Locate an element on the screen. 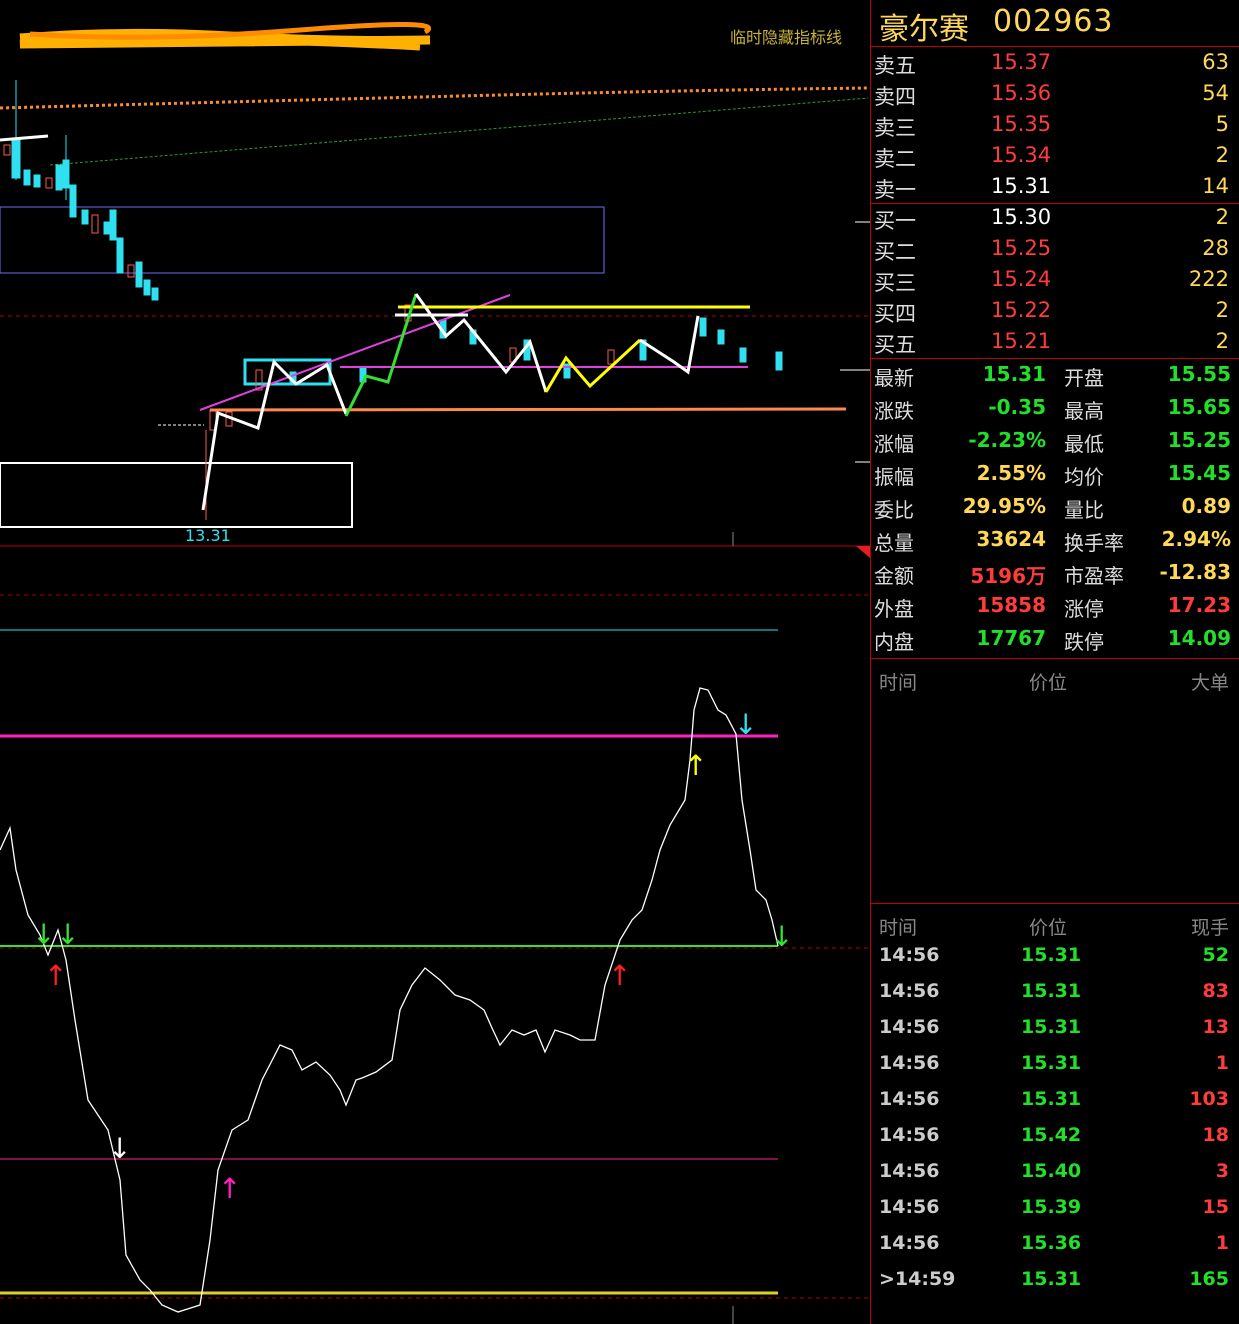 This screenshot has width=1239, height=1324. bid-row: 买三 15.24 222 is located at coordinates (1055, 280).